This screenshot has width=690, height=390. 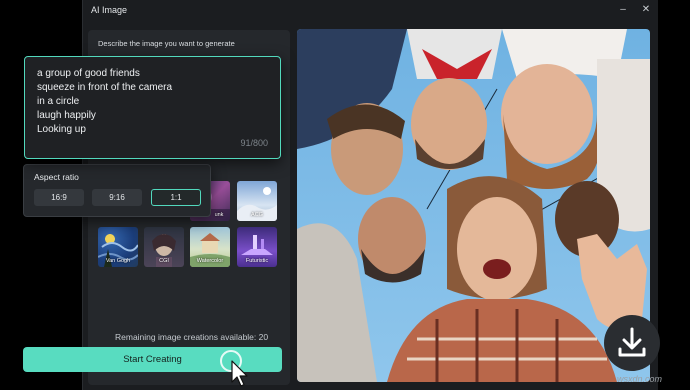 What do you see at coordinates (257, 215) in the screenshot?
I see `style-label: ACG` at bounding box center [257, 215].